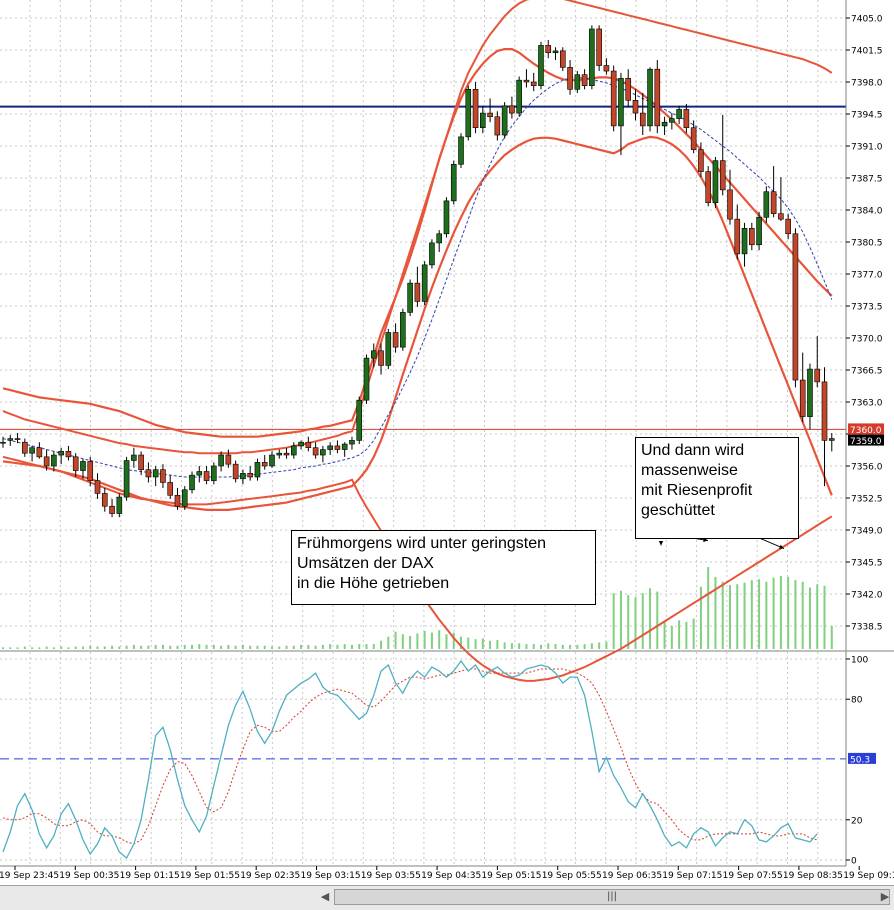 The width and height of the screenshot is (894, 910). I want to click on time-tick-label: 19 Sep 08:35, so click(813, 876).